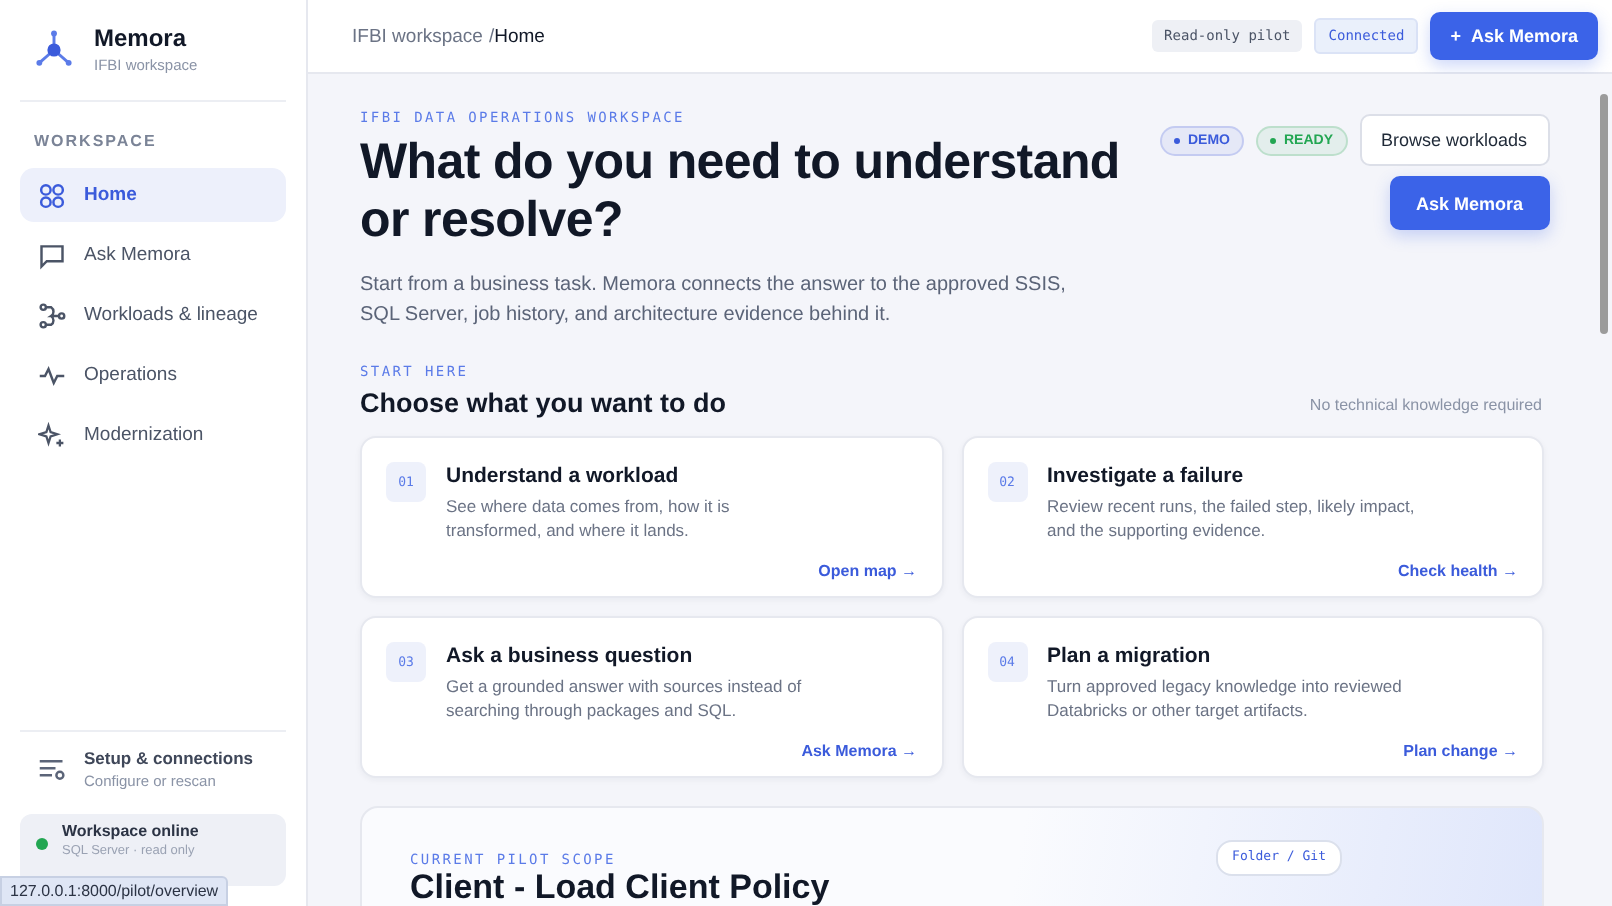 The height and width of the screenshot is (906, 1612). I want to click on scope-title: Client - Load Client Policy, so click(620, 887).